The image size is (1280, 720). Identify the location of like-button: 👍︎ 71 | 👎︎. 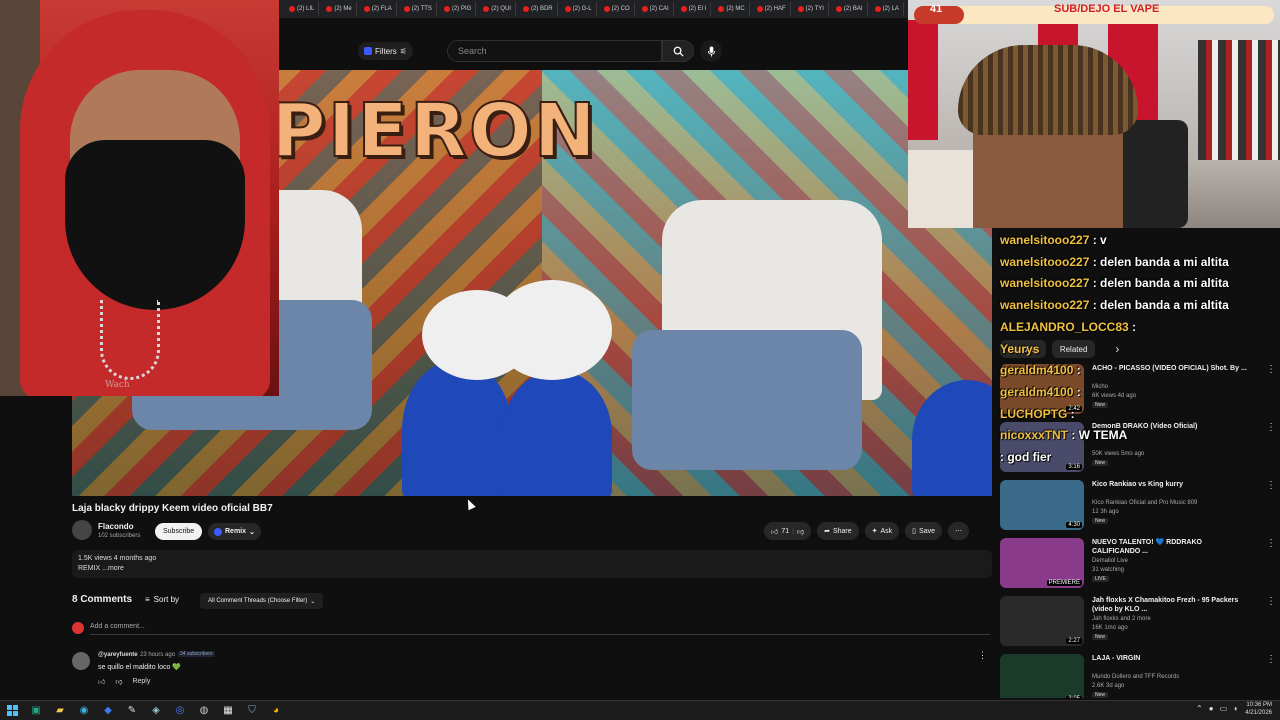
(788, 531).